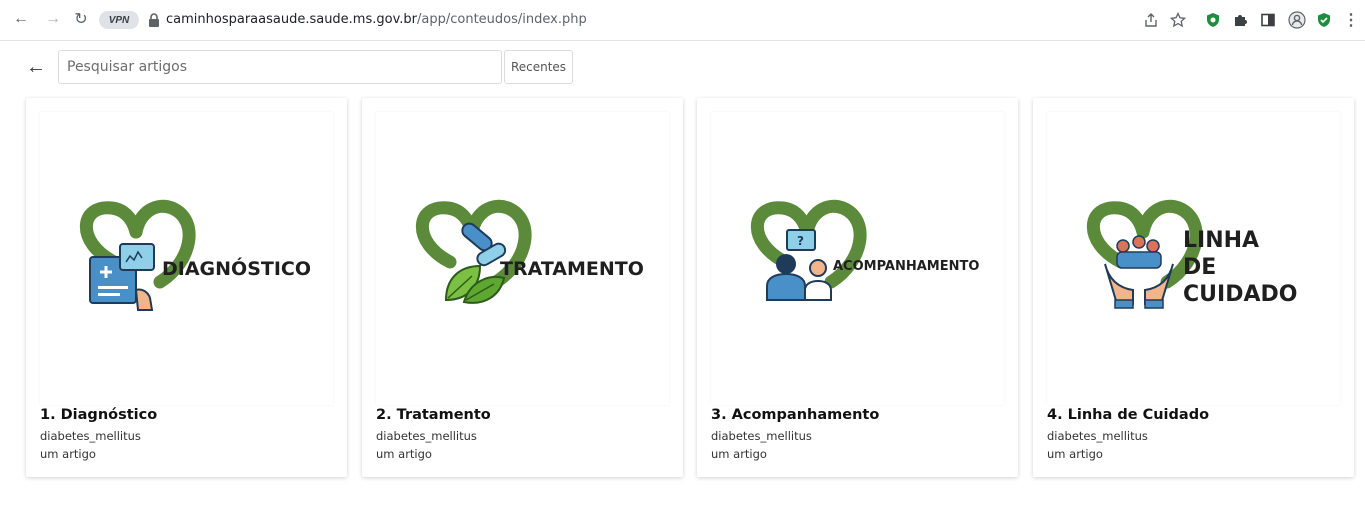 This screenshot has height=507, width=1365. What do you see at coordinates (538, 67) in the screenshot?
I see `recent-button: Recentes` at bounding box center [538, 67].